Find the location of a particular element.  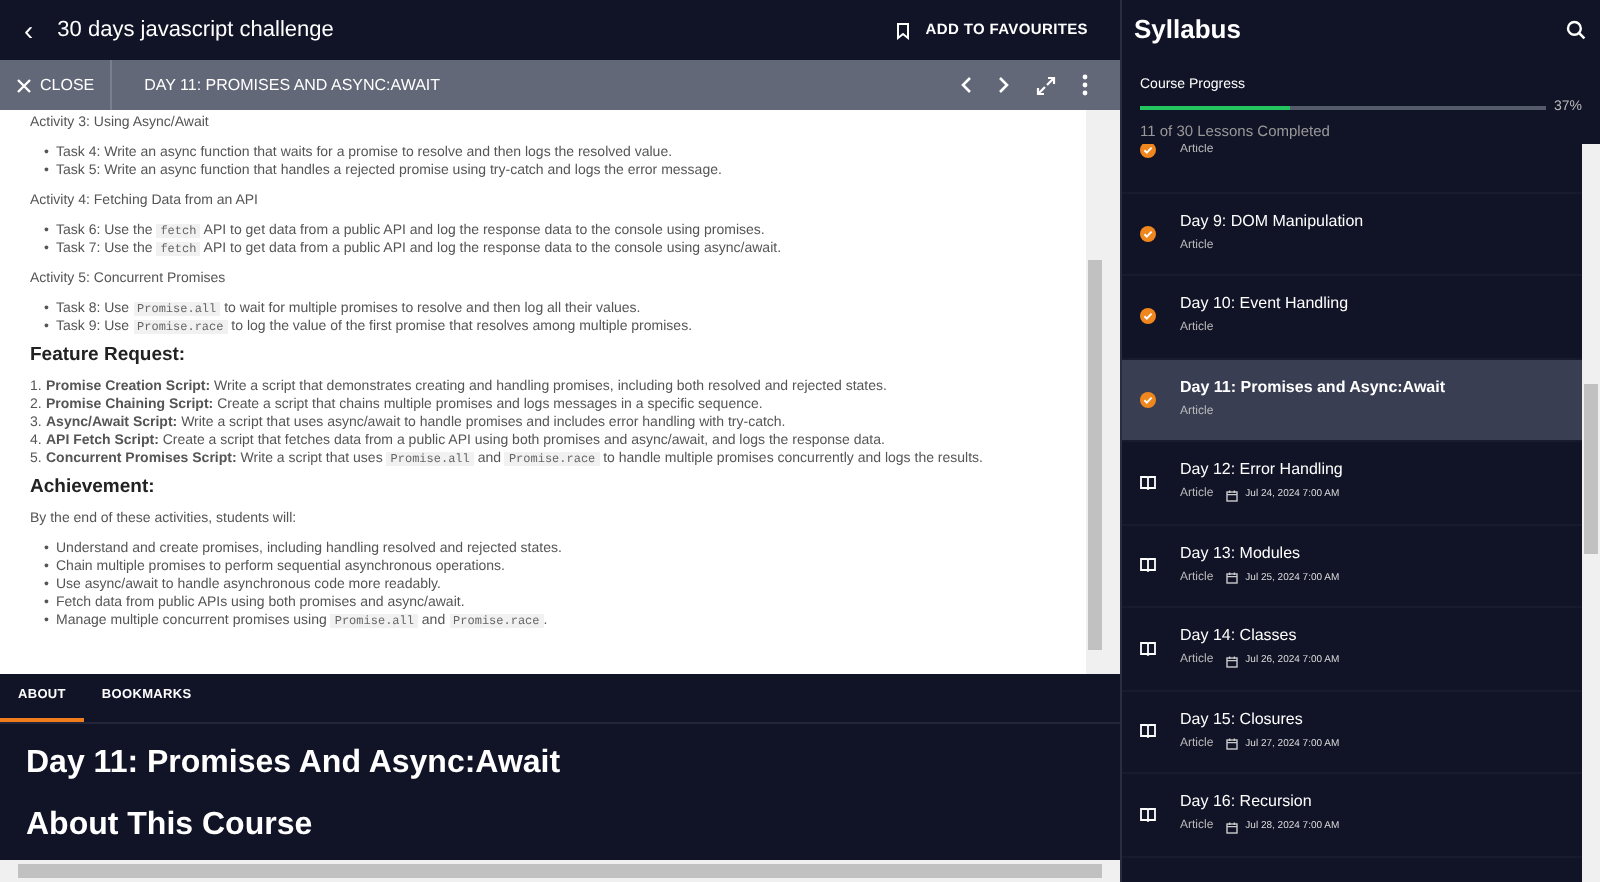

lesson-title: Day 10: Event Handling is located at coordinates (1264, 304).